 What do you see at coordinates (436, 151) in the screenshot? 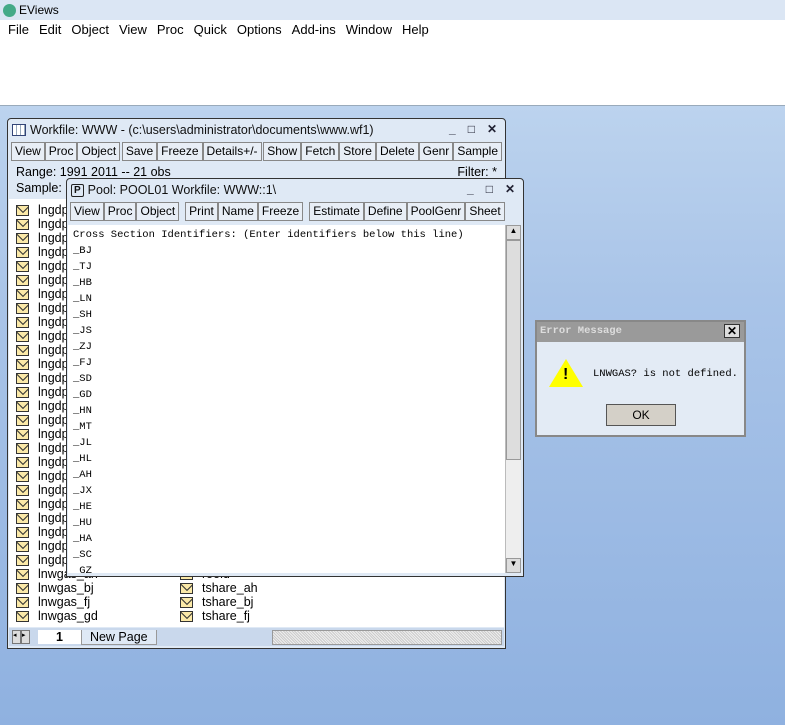
I see `genr-button: Genr` at bounding box center [436, 151].